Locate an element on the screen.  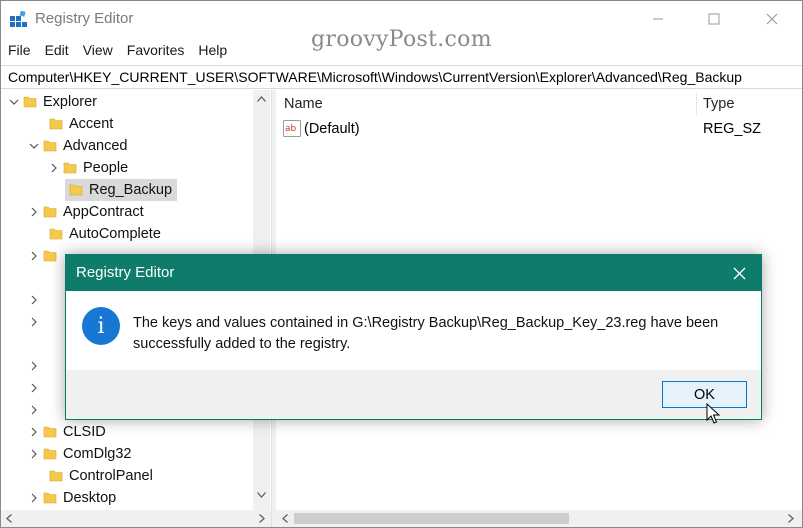
tree-item-advanced: Advanced is located at coordinates (77, 146).